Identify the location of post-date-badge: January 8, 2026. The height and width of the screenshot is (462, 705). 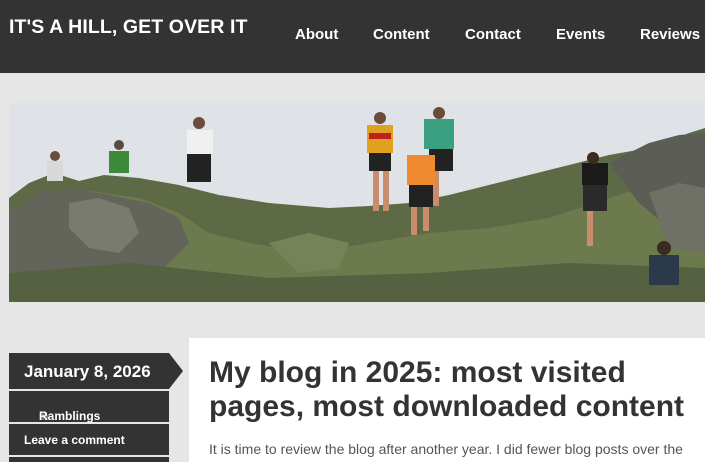
(96, 371).